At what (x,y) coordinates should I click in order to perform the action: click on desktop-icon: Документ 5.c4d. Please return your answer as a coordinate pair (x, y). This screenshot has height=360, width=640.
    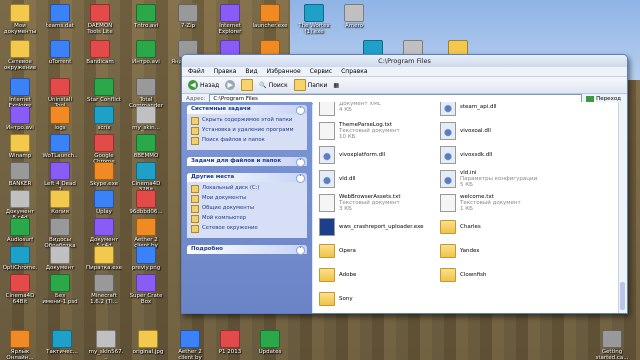
    Looking at the image, I should click on (104, 233).